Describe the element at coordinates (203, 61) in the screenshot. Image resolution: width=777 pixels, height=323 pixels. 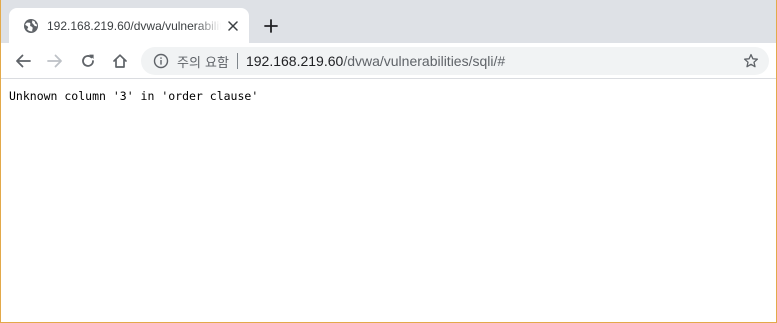
I see `security-status-label: 주의 요함` at that location.